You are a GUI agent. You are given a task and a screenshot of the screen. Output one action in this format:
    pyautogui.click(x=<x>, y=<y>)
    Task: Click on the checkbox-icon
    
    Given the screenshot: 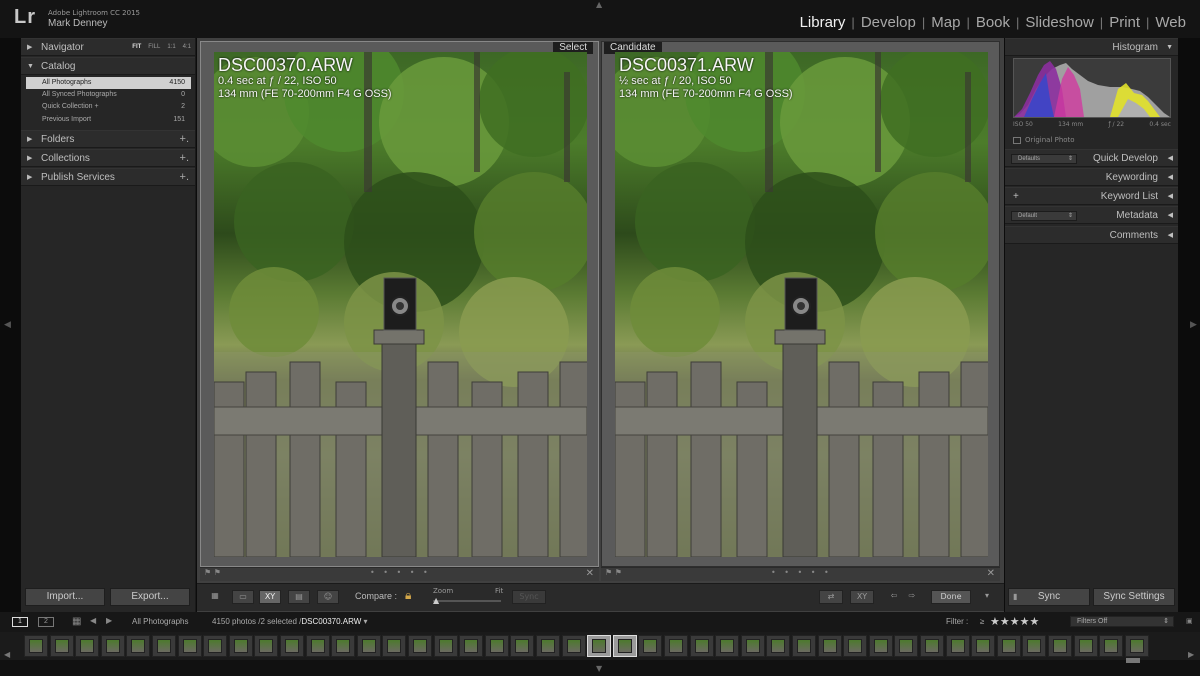 What is the action you would take?
    pyautogui.click(x=1017, y=140)
    